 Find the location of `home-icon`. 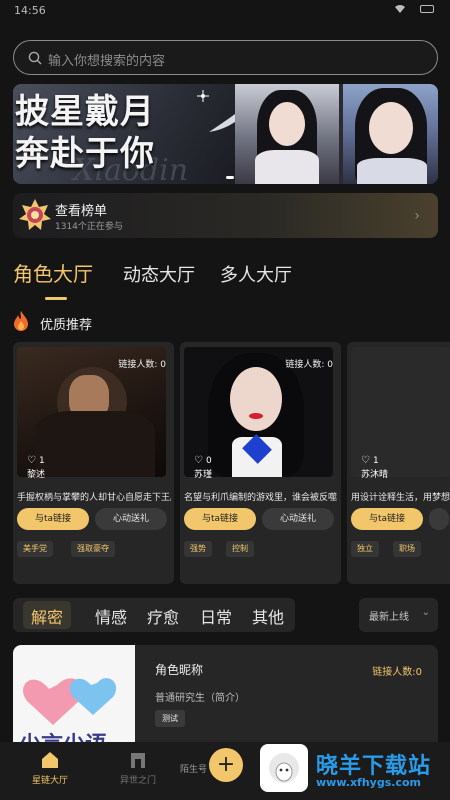

home-icon is located at coordinates (50, 760).